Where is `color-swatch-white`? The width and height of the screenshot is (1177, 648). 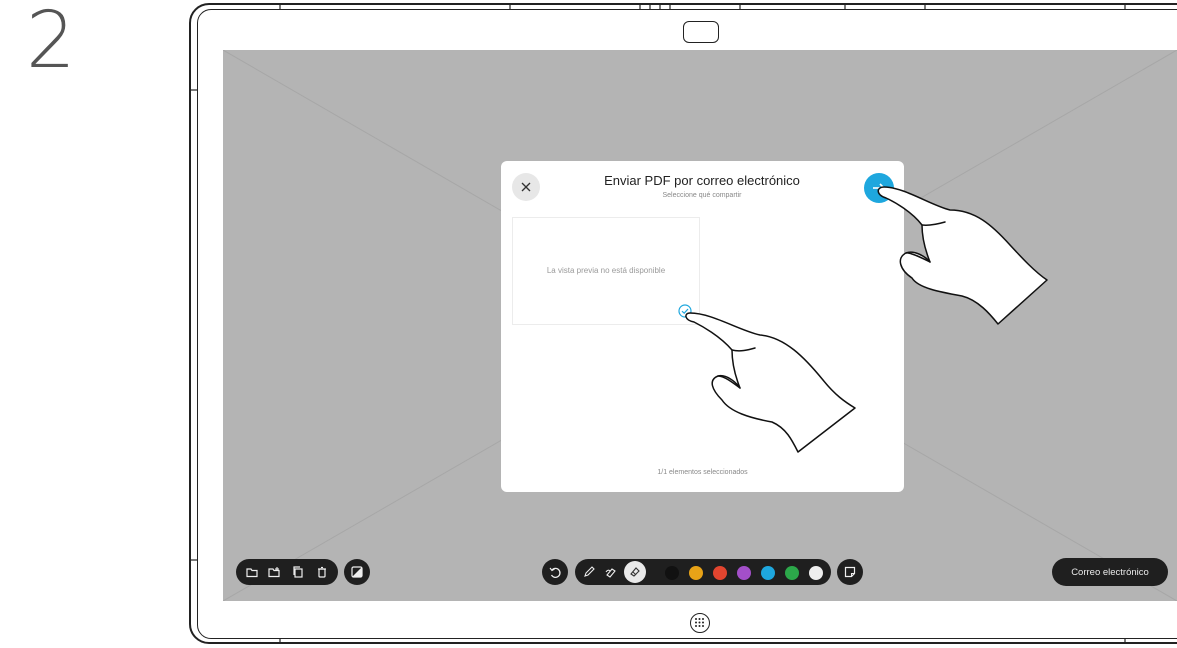 color-swatch-white is located at coordinates (816, 573).